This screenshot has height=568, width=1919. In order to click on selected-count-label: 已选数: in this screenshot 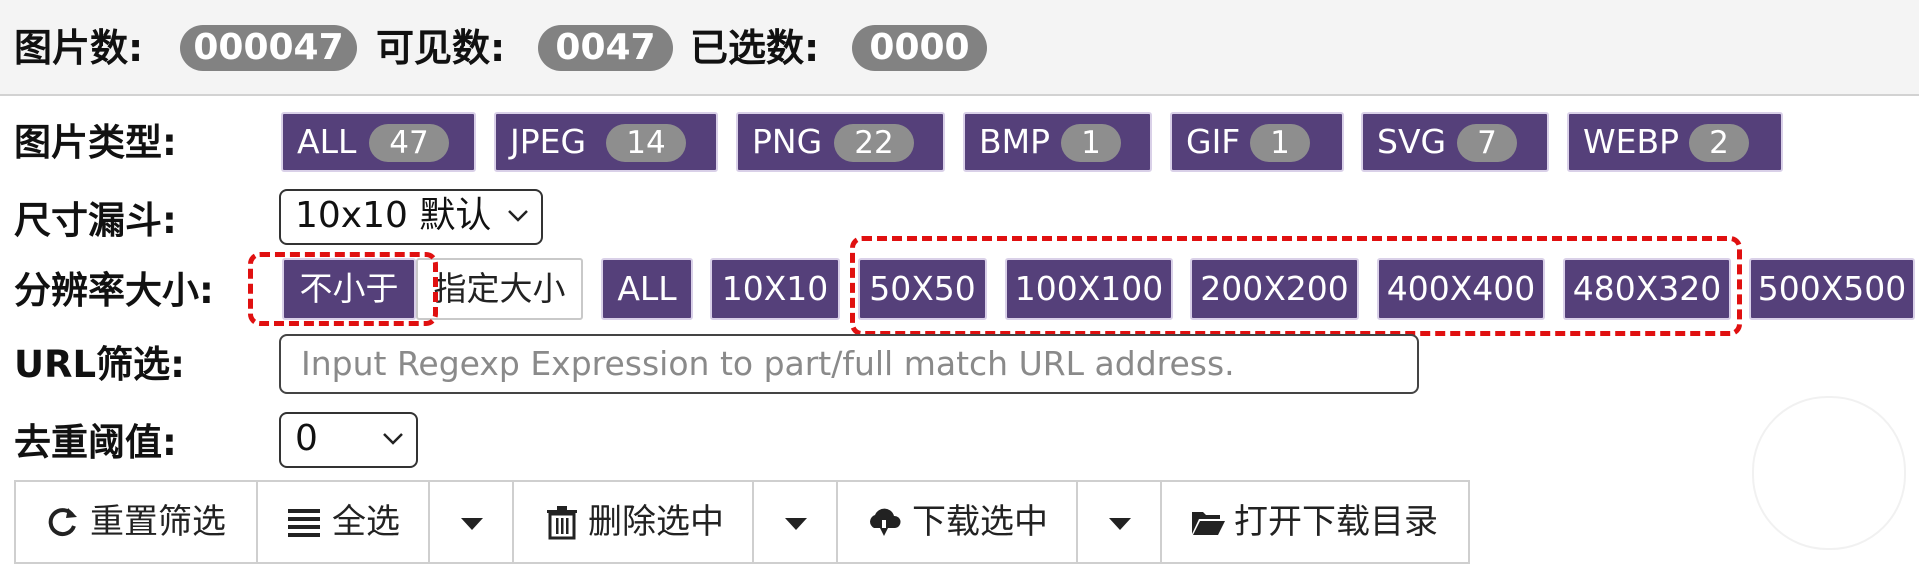, I will do `click(755, 48)`.